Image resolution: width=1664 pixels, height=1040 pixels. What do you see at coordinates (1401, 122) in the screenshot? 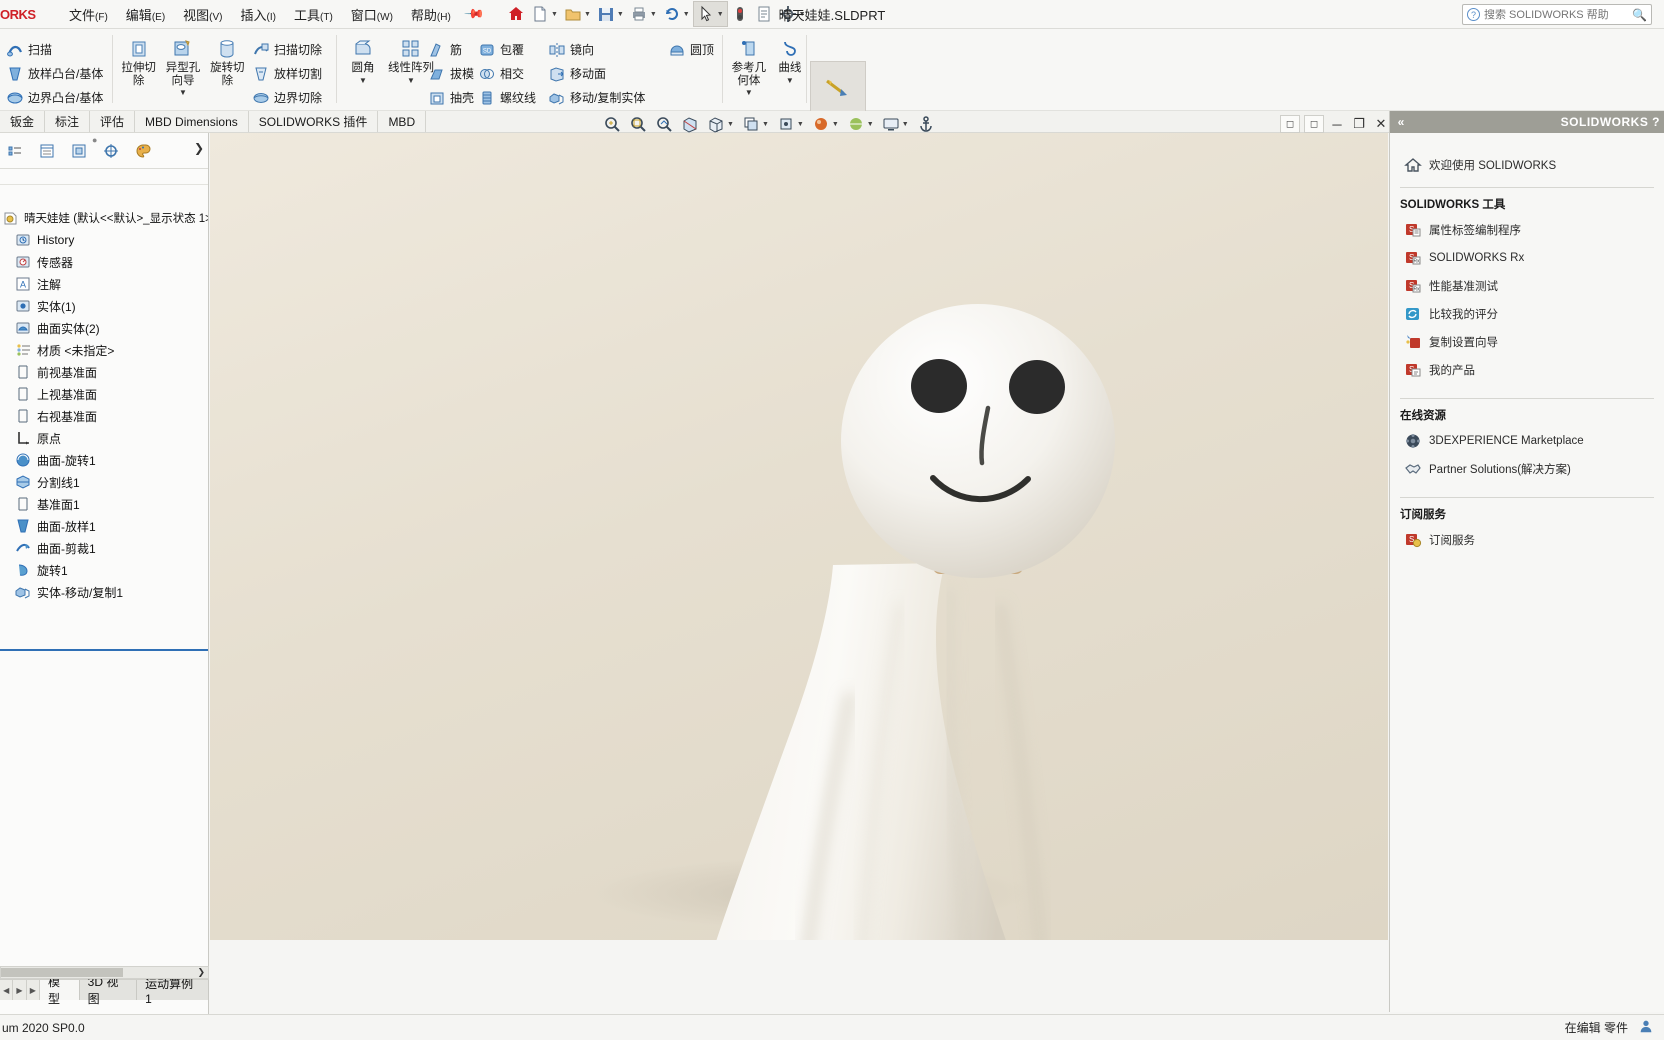
I see `chevron-double-left-icon: «` at bounding box center [1401, 122].